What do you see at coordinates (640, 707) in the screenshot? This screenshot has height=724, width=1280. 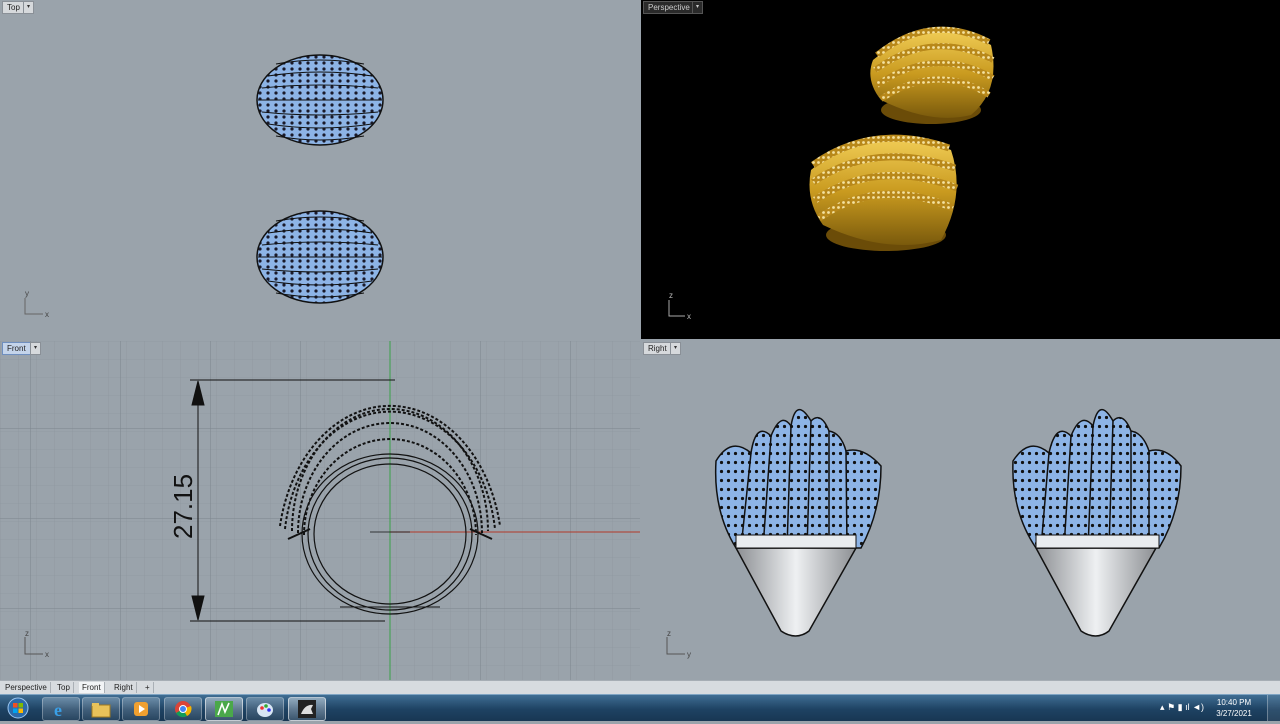 I see `taskbar: e ▴ ⚑ ▮ ıl ◄) 10:40 PM 3/27/2021` at bounding box center [640, 707].